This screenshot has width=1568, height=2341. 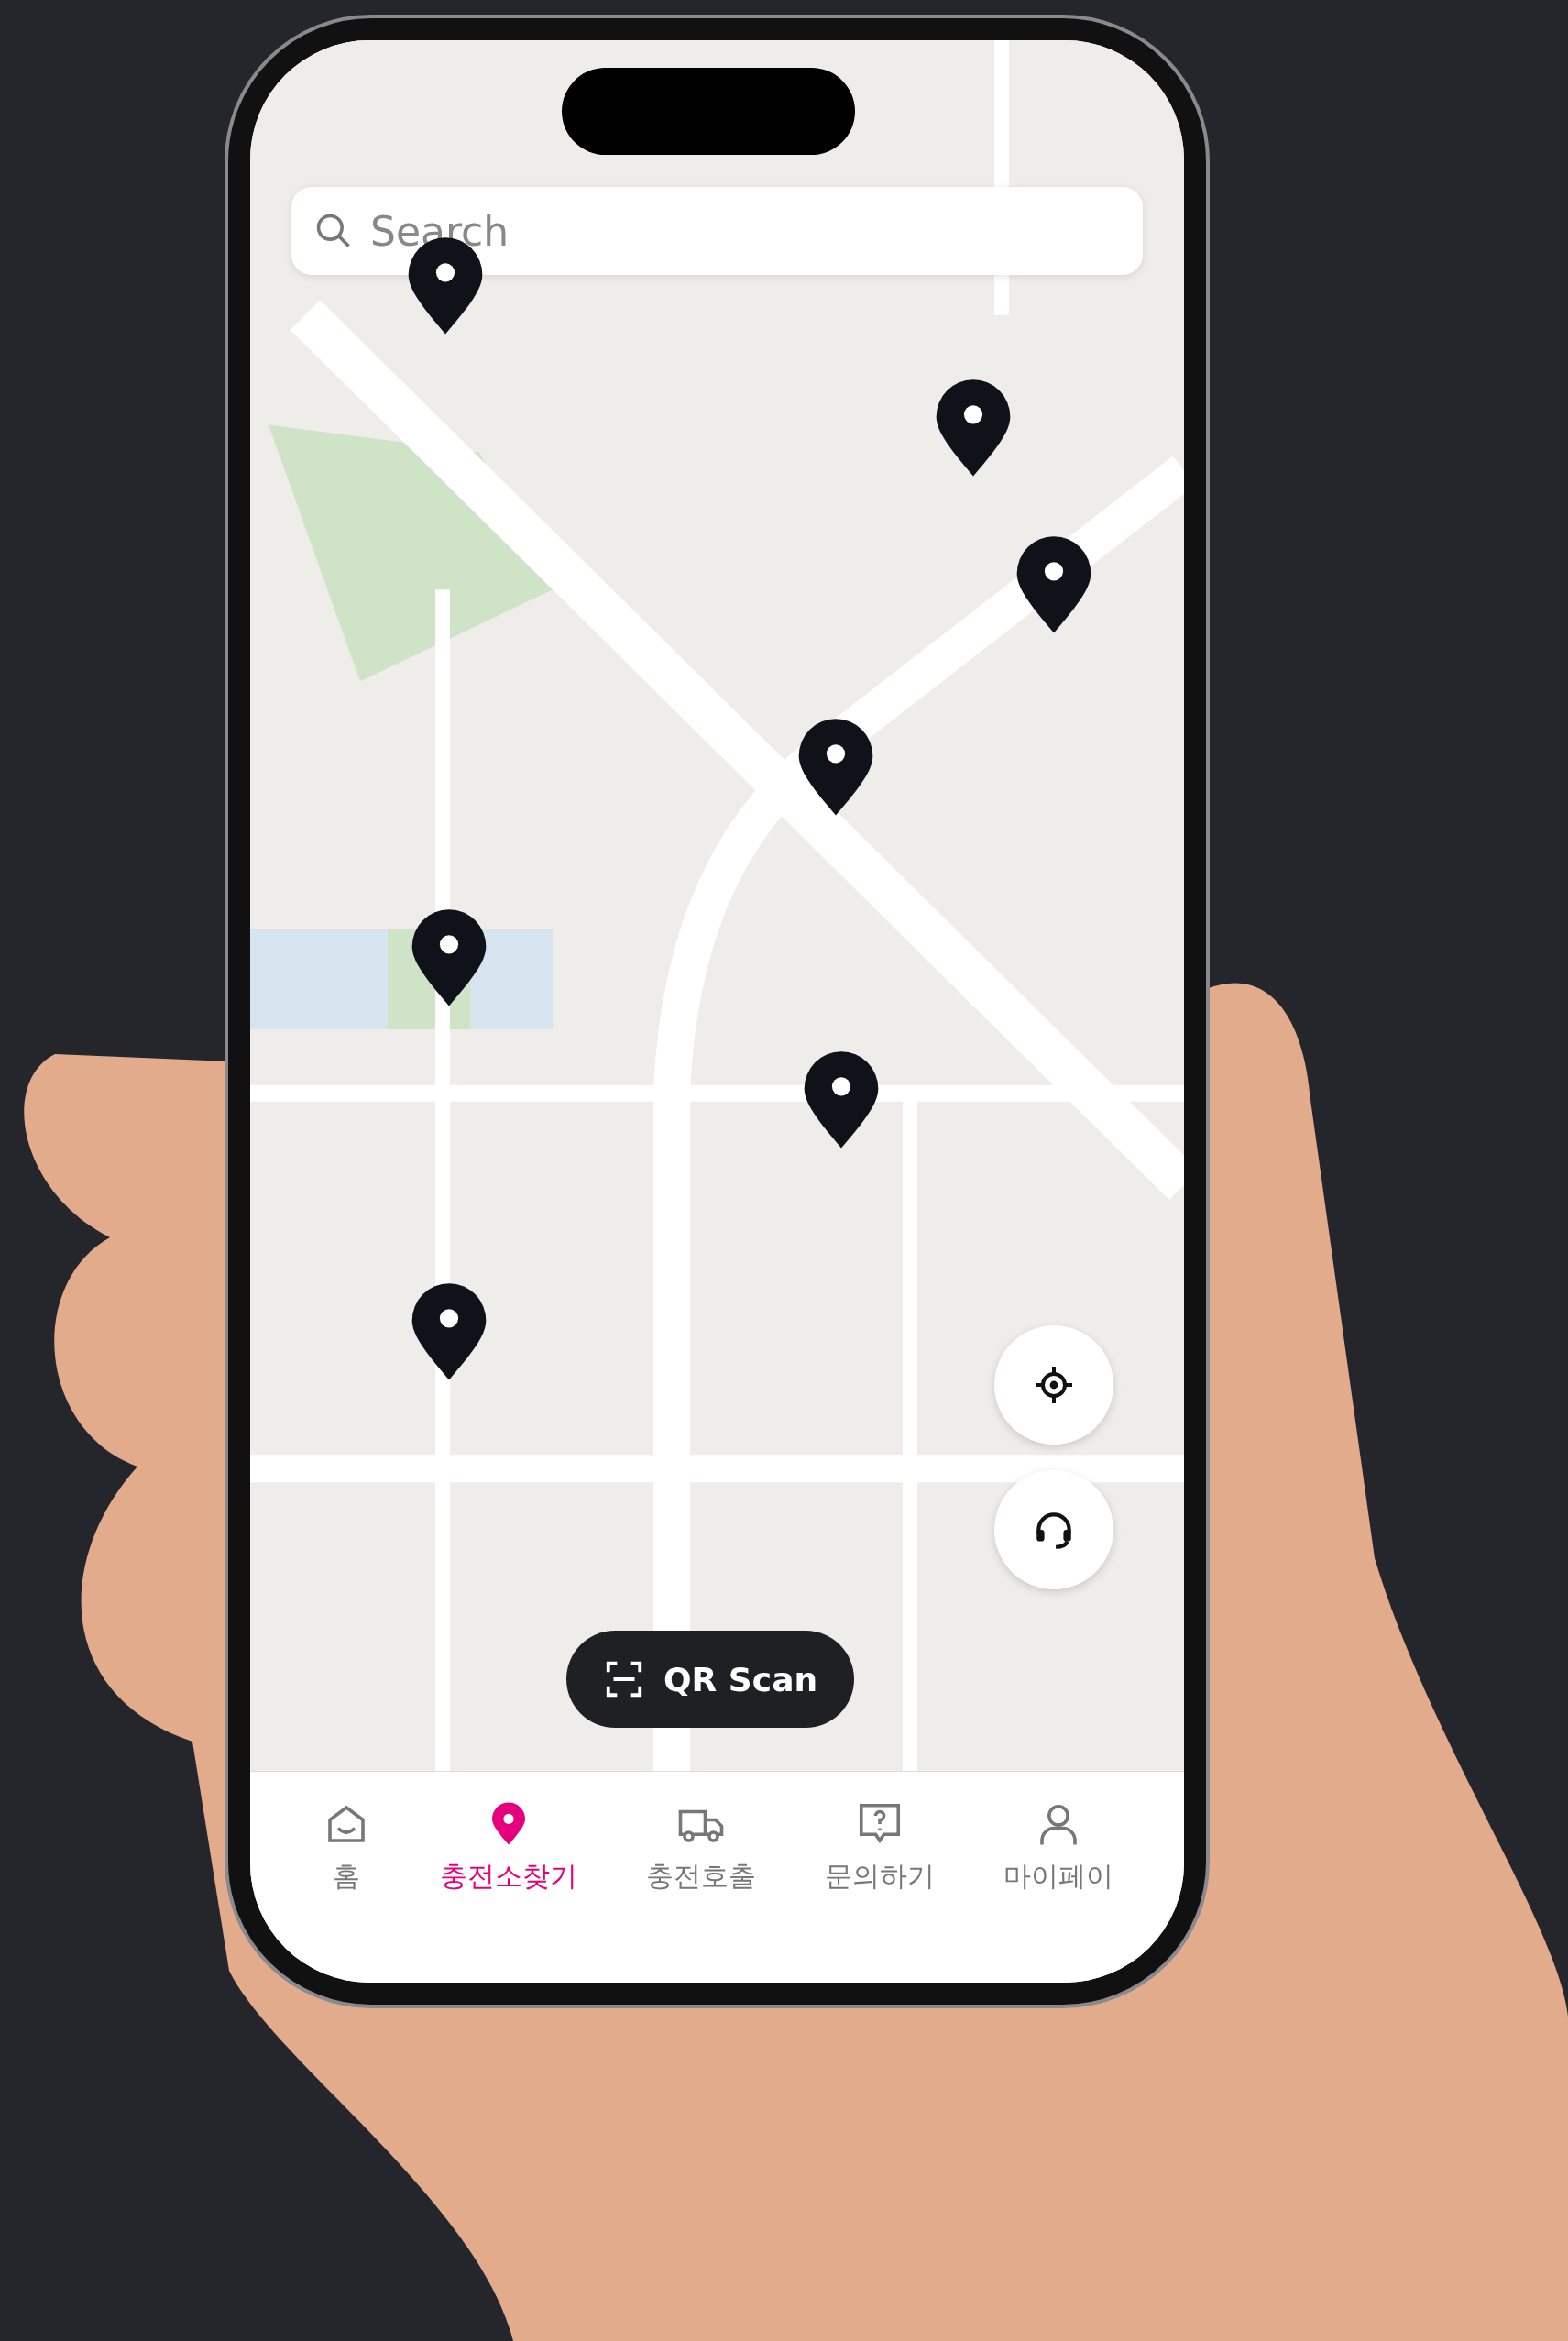 What do you see at coordinates (508, 1886) in the screenshot?
I see `nav-tab: 충전소찾기` at bounding box center [508, 1886].